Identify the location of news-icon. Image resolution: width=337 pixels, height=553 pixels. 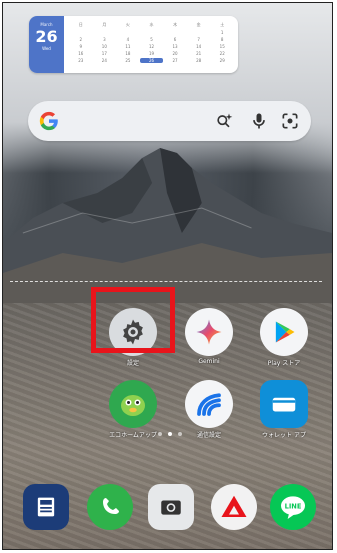
(46, 507).